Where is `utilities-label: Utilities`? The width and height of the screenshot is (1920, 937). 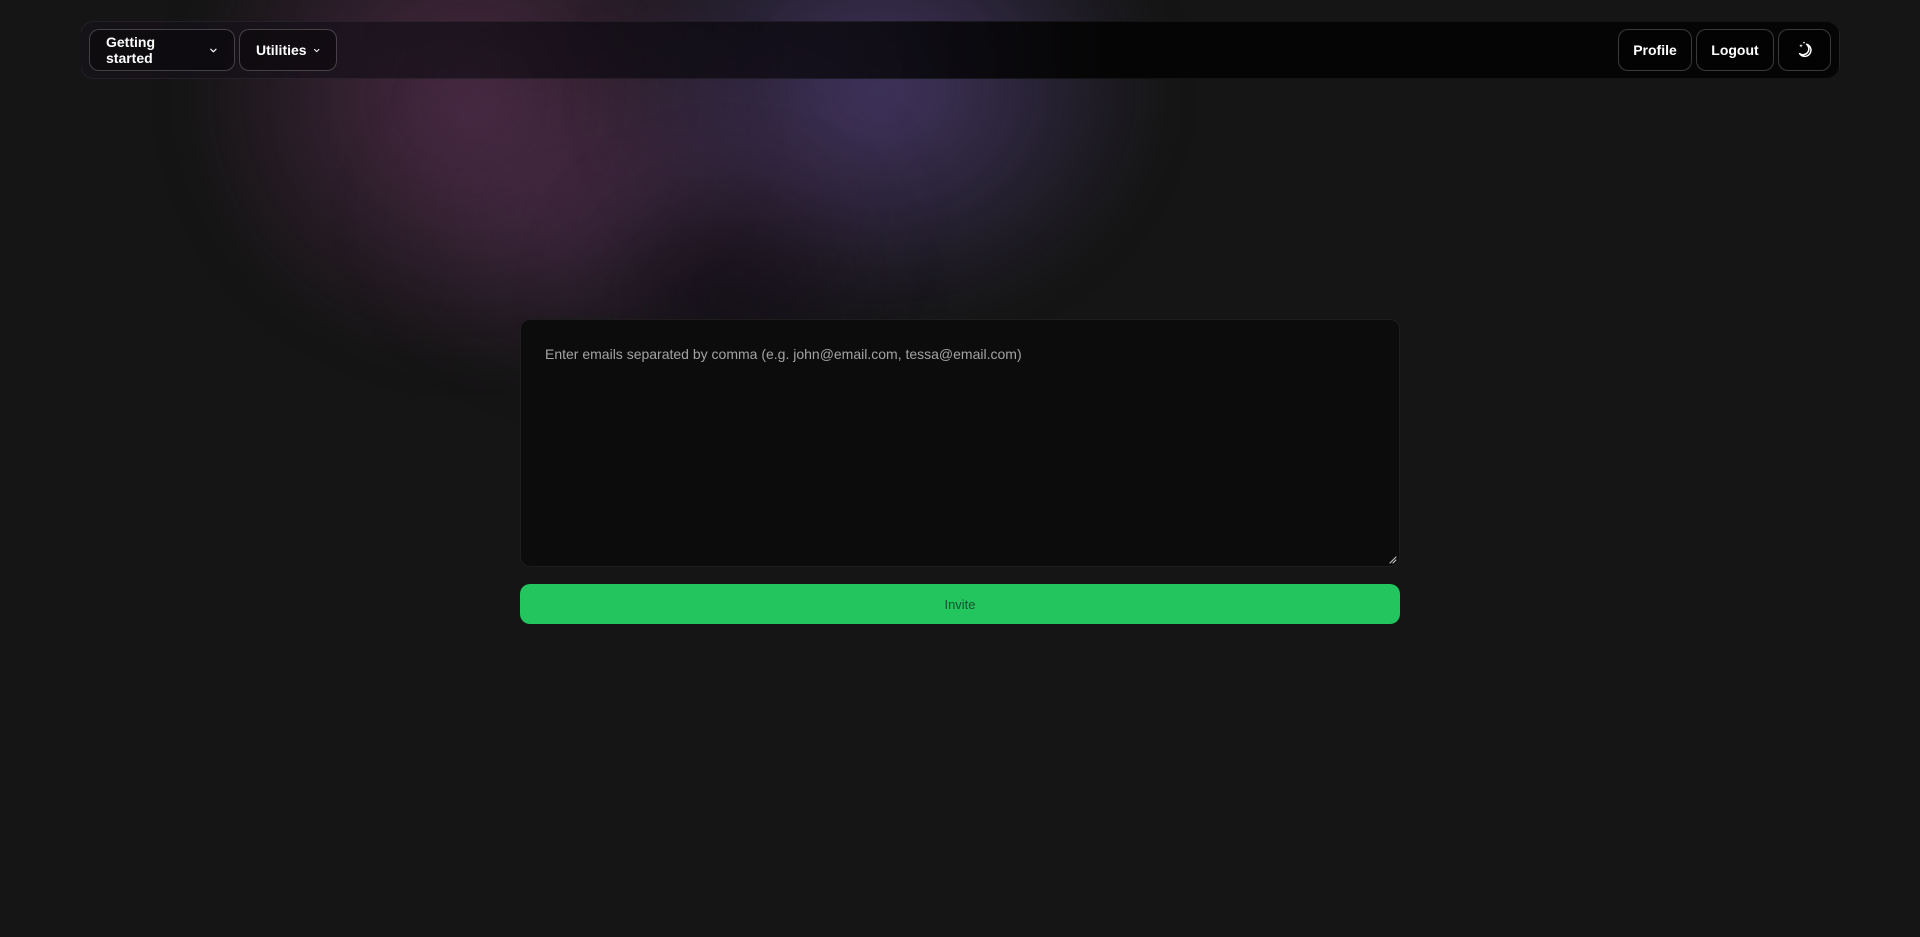 utilities-label: Utilities is located at coordinates (281, 50).